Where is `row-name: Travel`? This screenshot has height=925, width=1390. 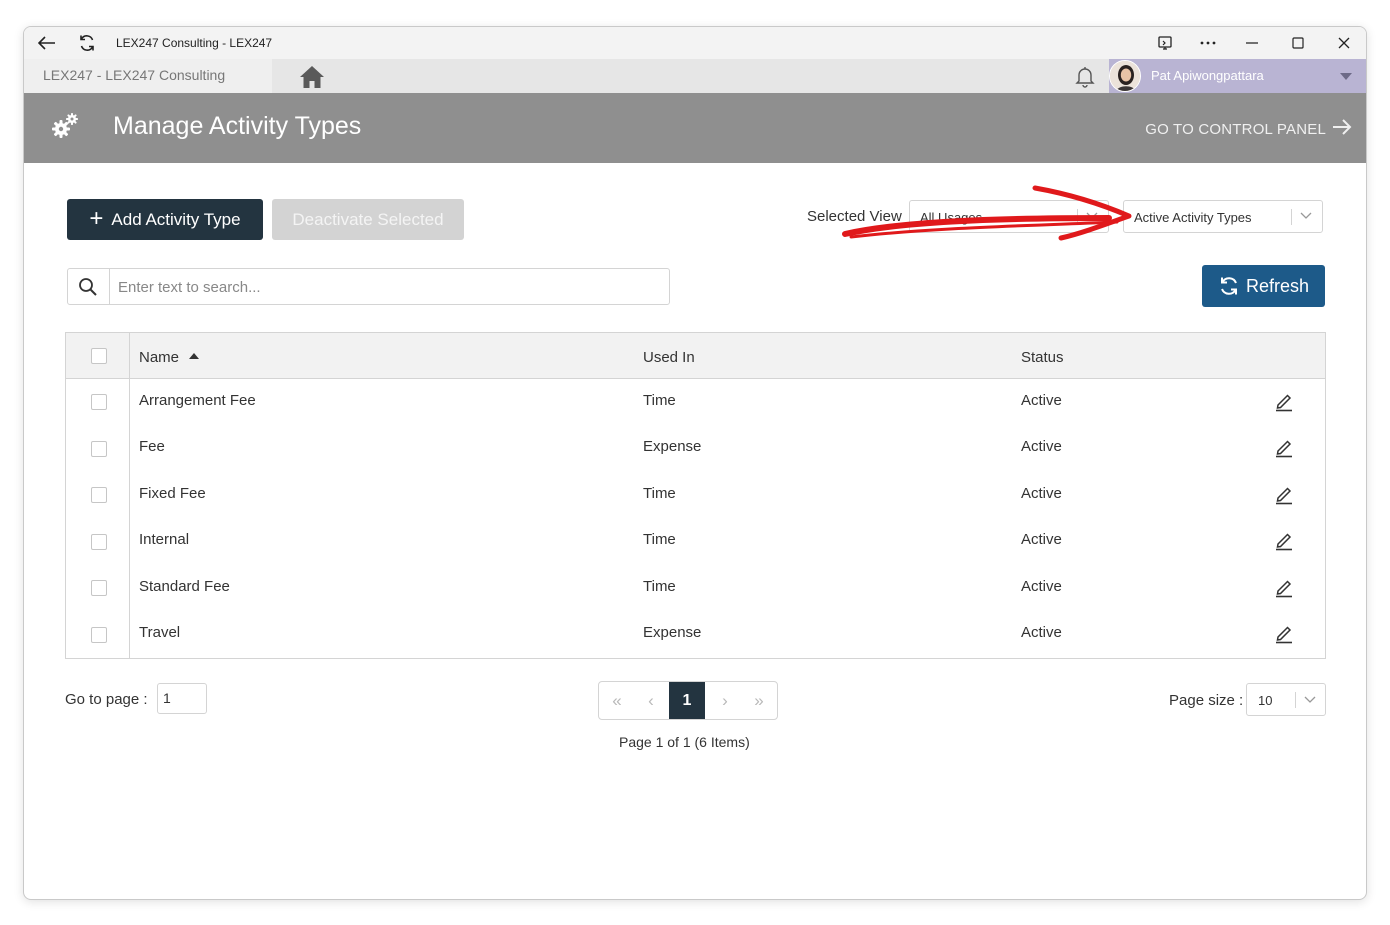
row-name: Travel is located at coordinates (160, 632).